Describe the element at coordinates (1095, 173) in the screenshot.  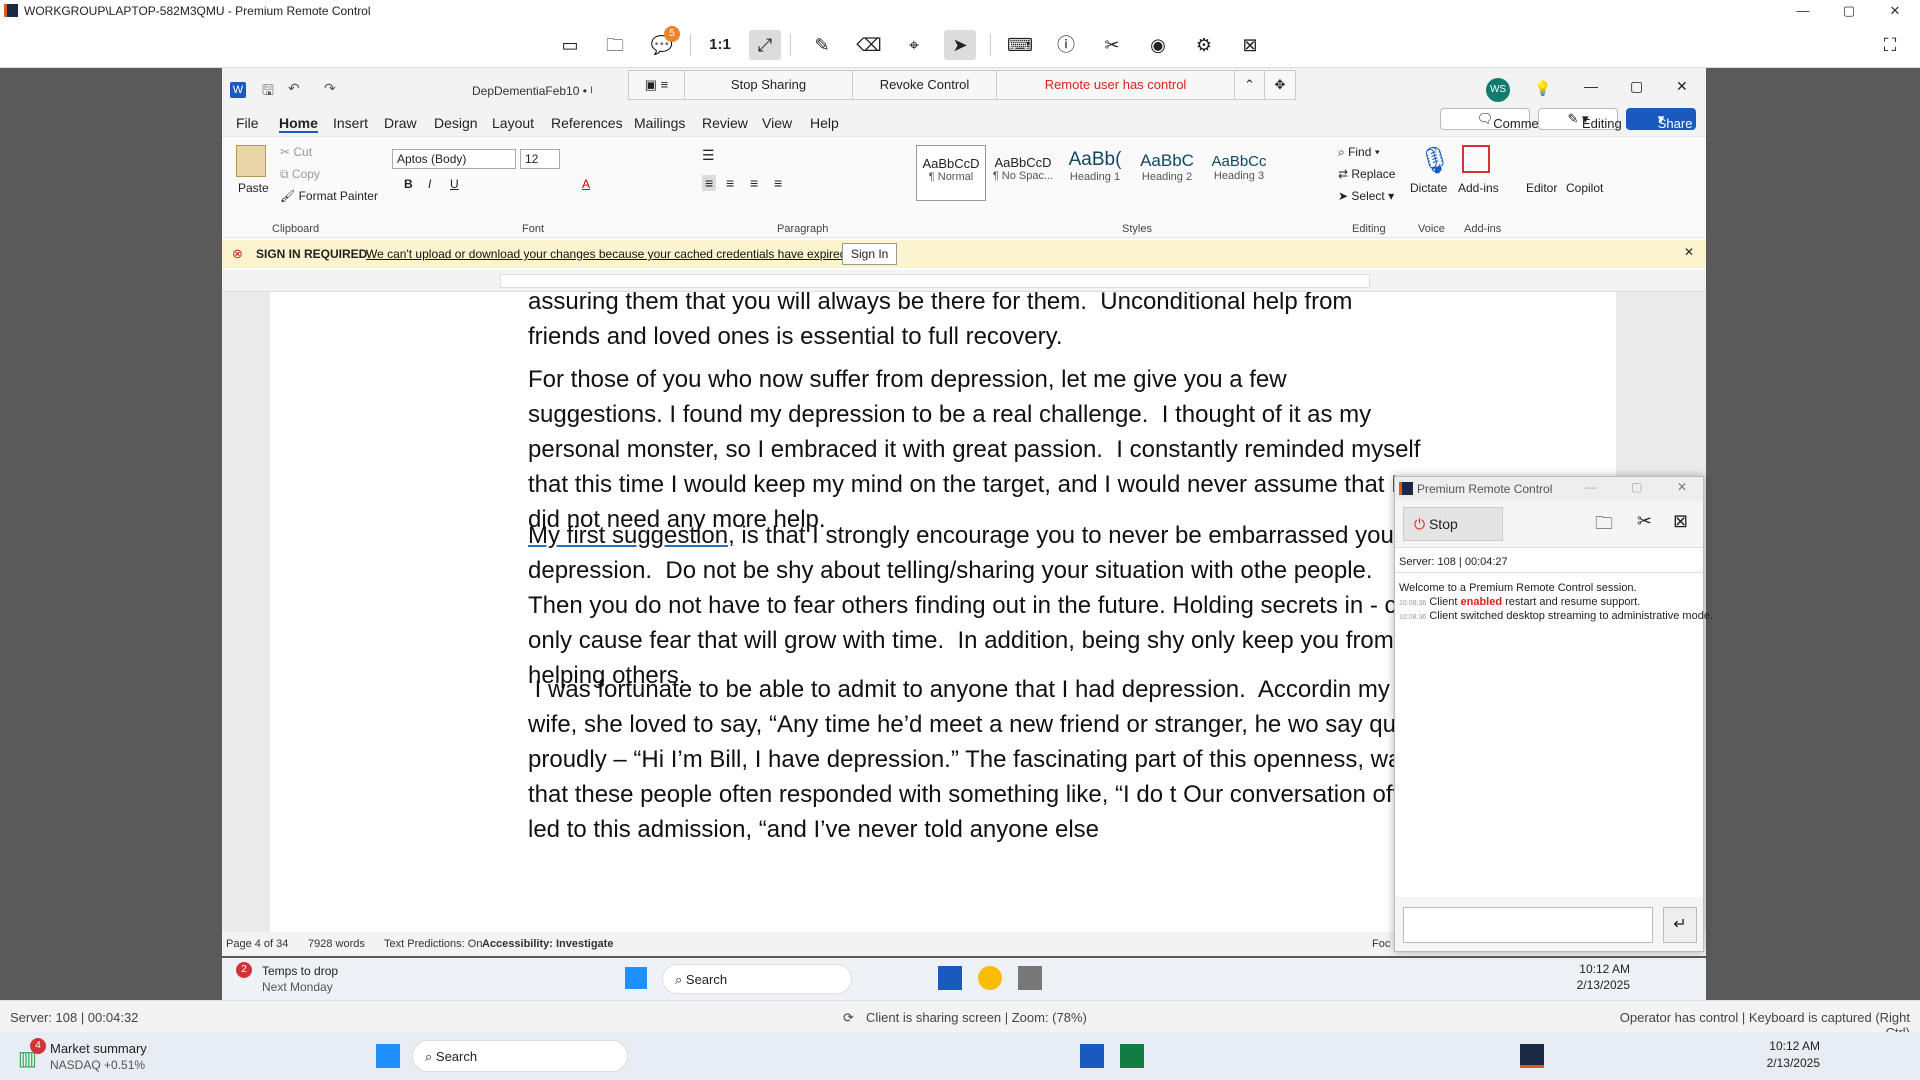
I see `style-heading-1: AaBb( Heading 1` at that location.